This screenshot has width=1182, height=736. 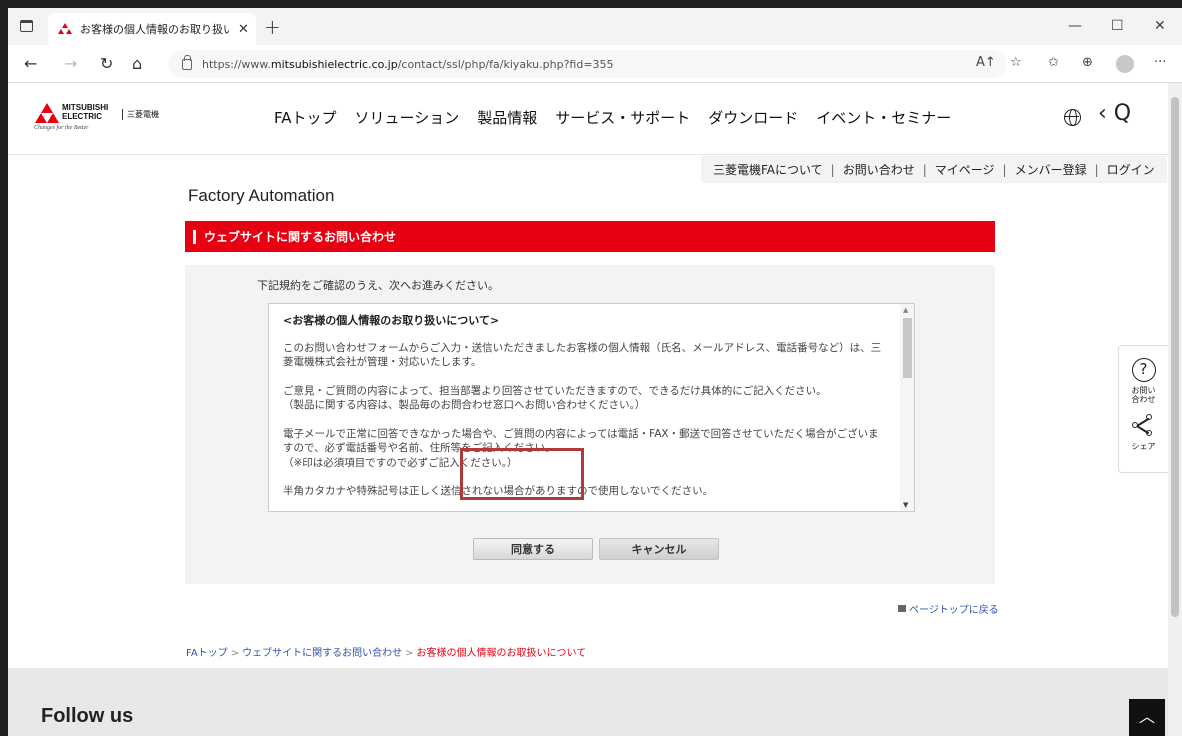 I want to click on section-title: ウェブサイトに関するお問い合わせ, so click(x=300, y=237).